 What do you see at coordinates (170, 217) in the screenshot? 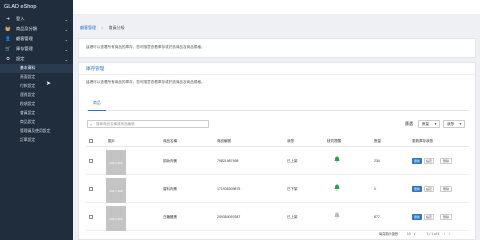
I see `product-name: 白糖雞蛋` at bounding box center [170, 217].